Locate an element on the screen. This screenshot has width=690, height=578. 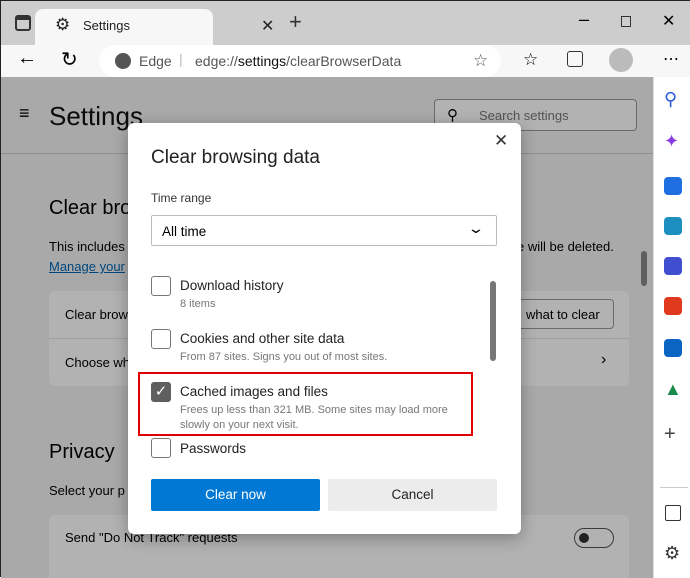
clear-now-button: Clear now is located at coordinates (235, 495).